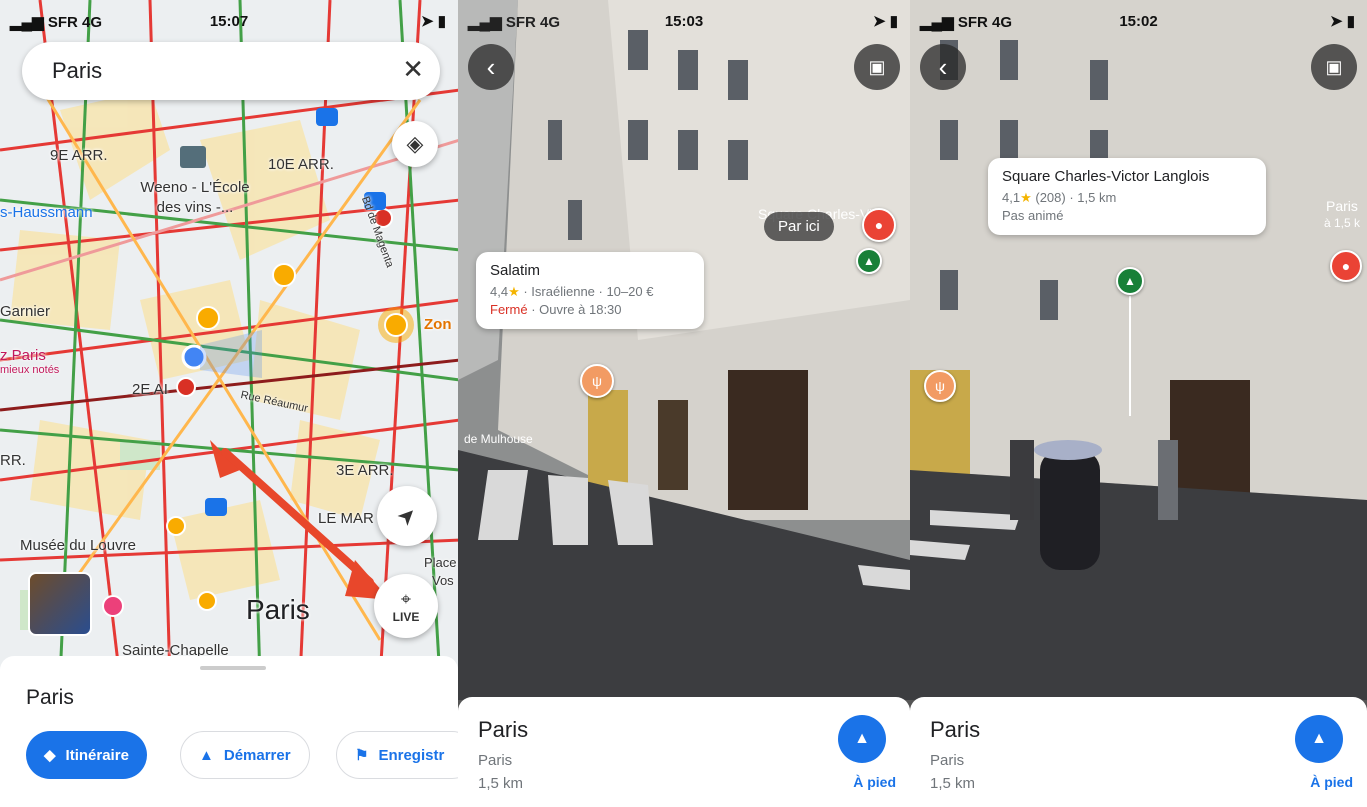  Describe the element at coordinates (60, 604) in the screenshot. I see `street-view-thumbnail` at that location.